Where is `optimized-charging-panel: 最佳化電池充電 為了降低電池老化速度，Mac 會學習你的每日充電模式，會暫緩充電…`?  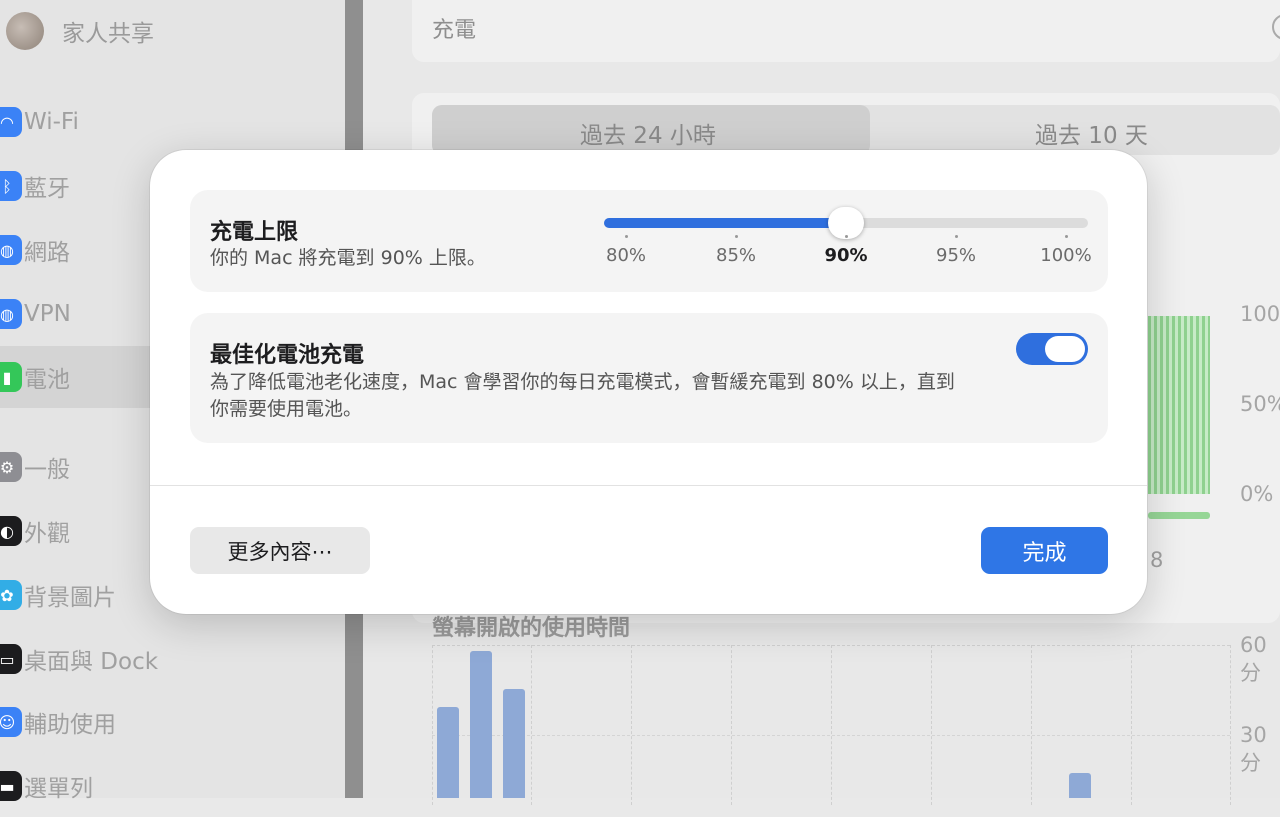 optimized-charging-panel: 最佳化電池充電 為了降低電池老化速度，Mac 會學習你的每日充電模式，會暫緩充電… is located at coordinates (649, 378).